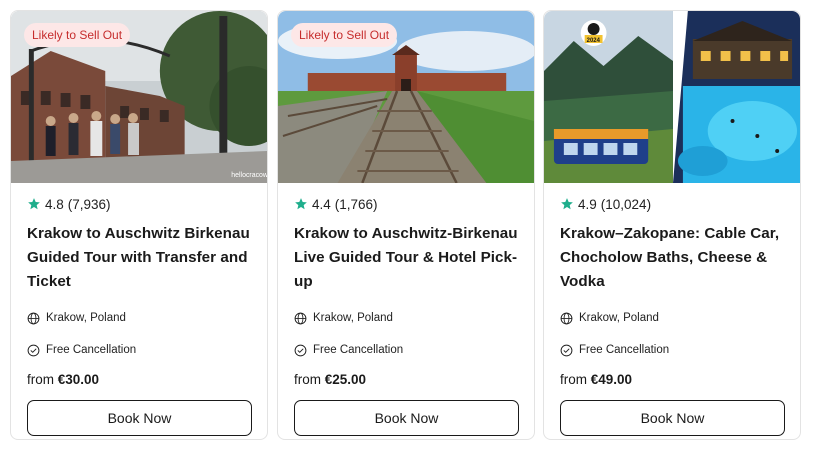  Describe the element at coordinates (89, 204) in the screenshot. I see `review-count: (7,936)` at that location.